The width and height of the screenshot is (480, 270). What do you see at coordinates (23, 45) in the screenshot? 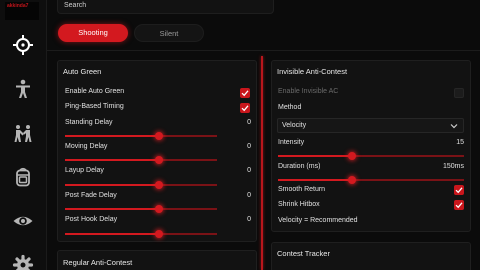
I see `crosshair-icon` at bounding box center [23, 45].